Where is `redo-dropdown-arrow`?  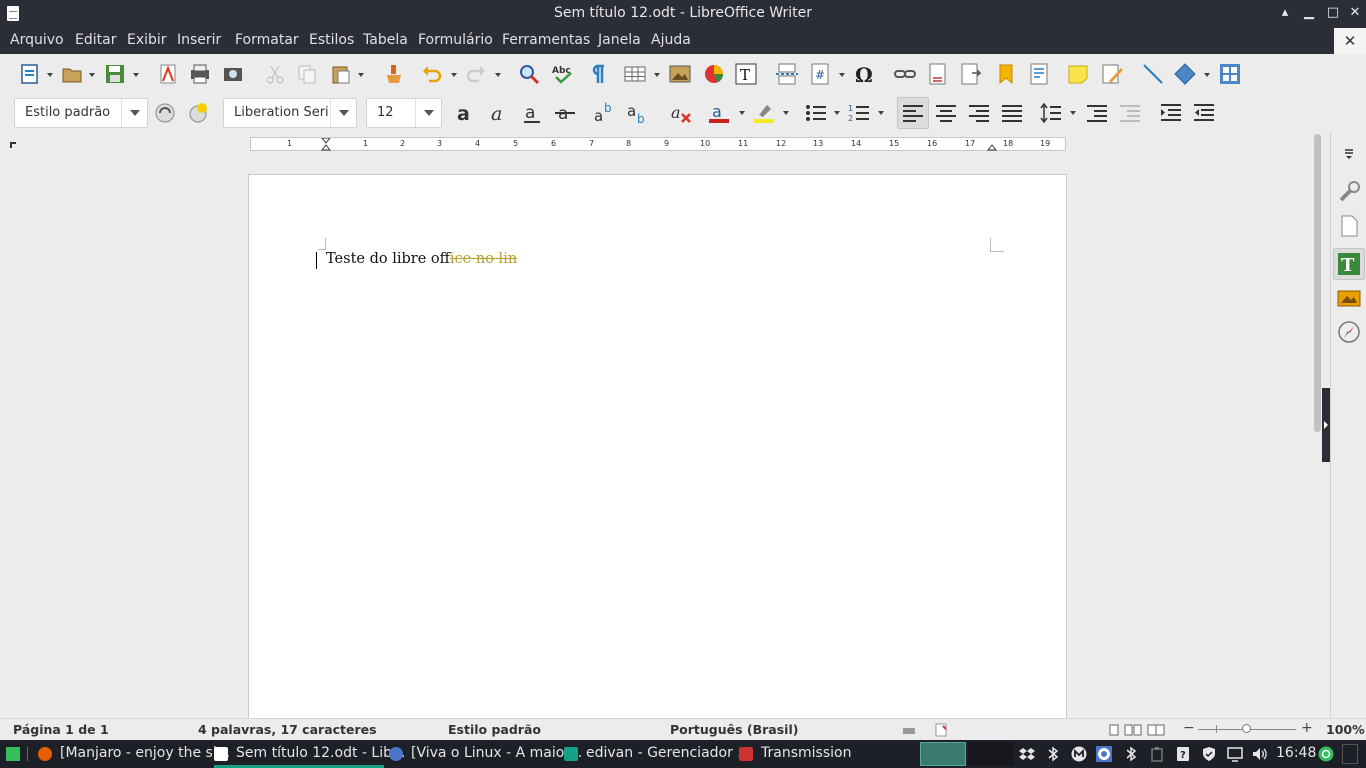
redo-dropdown-arrow is located at coordinates (498, 75).